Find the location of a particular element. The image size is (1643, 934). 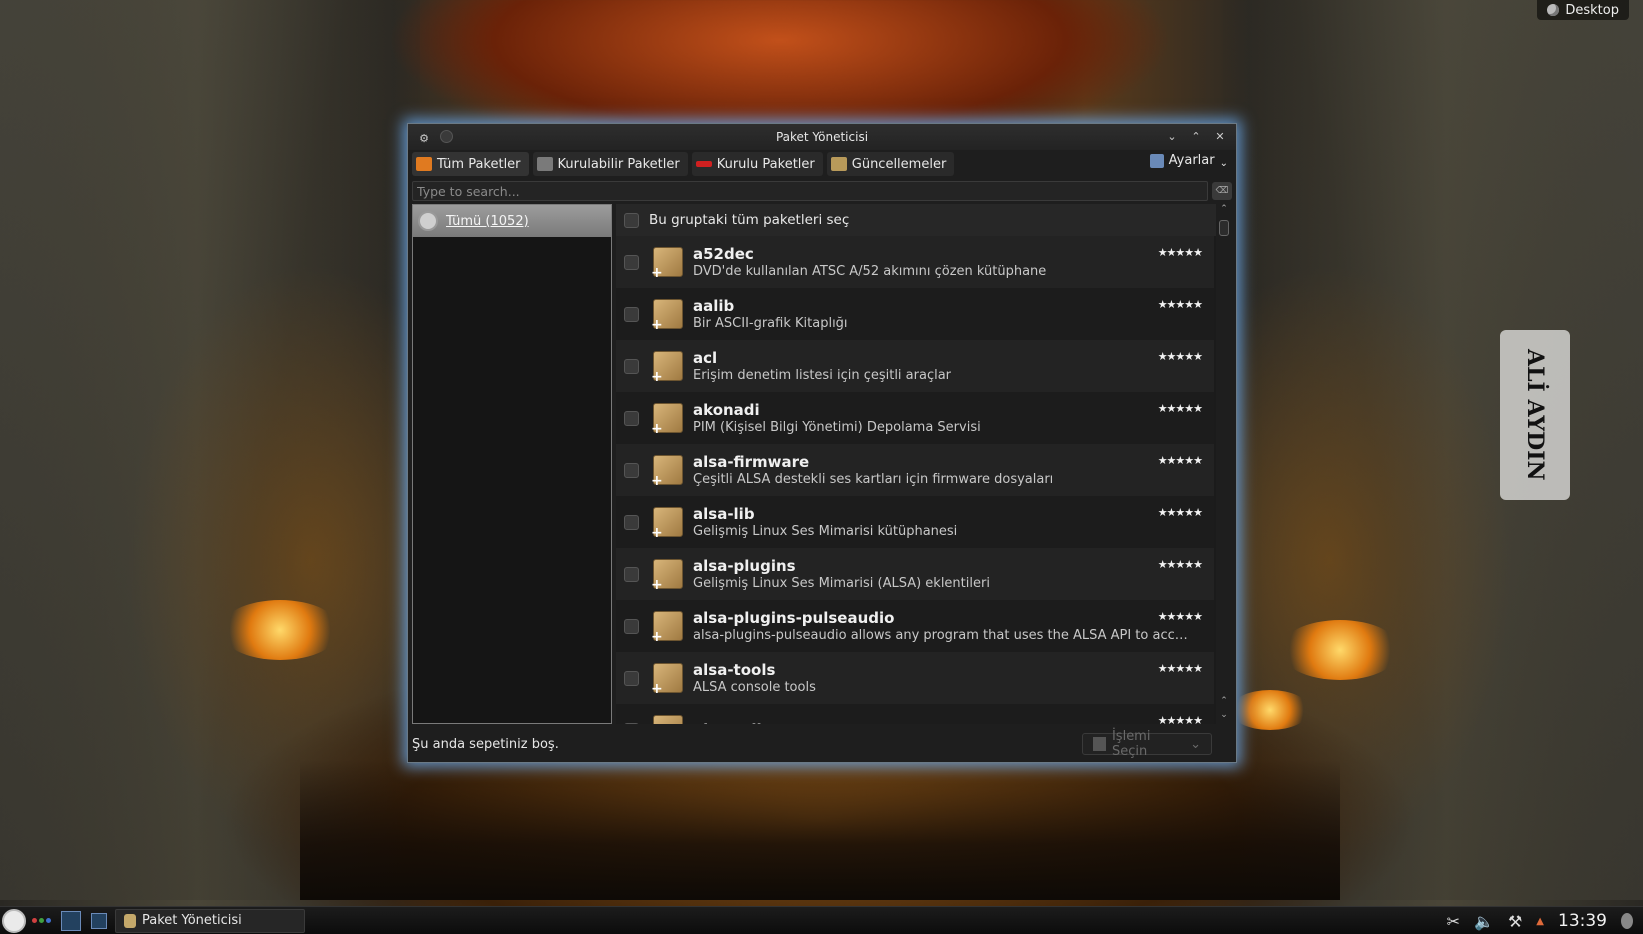

package-list-scrollbar: ⌃ ⌃ ⌄ is located at coordinates (1224, 464).